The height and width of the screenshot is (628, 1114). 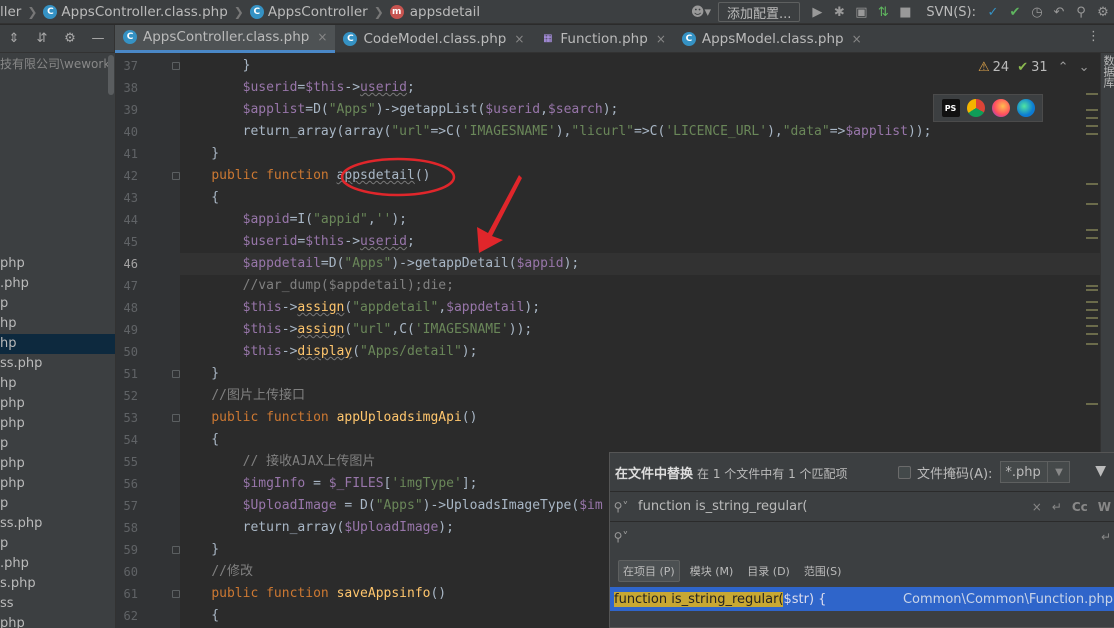 I want to click on run-icon: ▶, so click(x=817, y=12).